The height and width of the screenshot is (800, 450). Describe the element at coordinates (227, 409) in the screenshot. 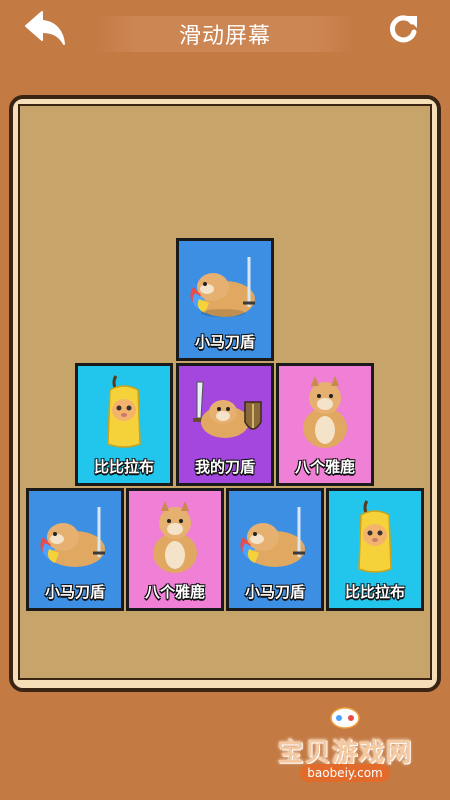

I see `doge-sword-shield-icon` at that location.